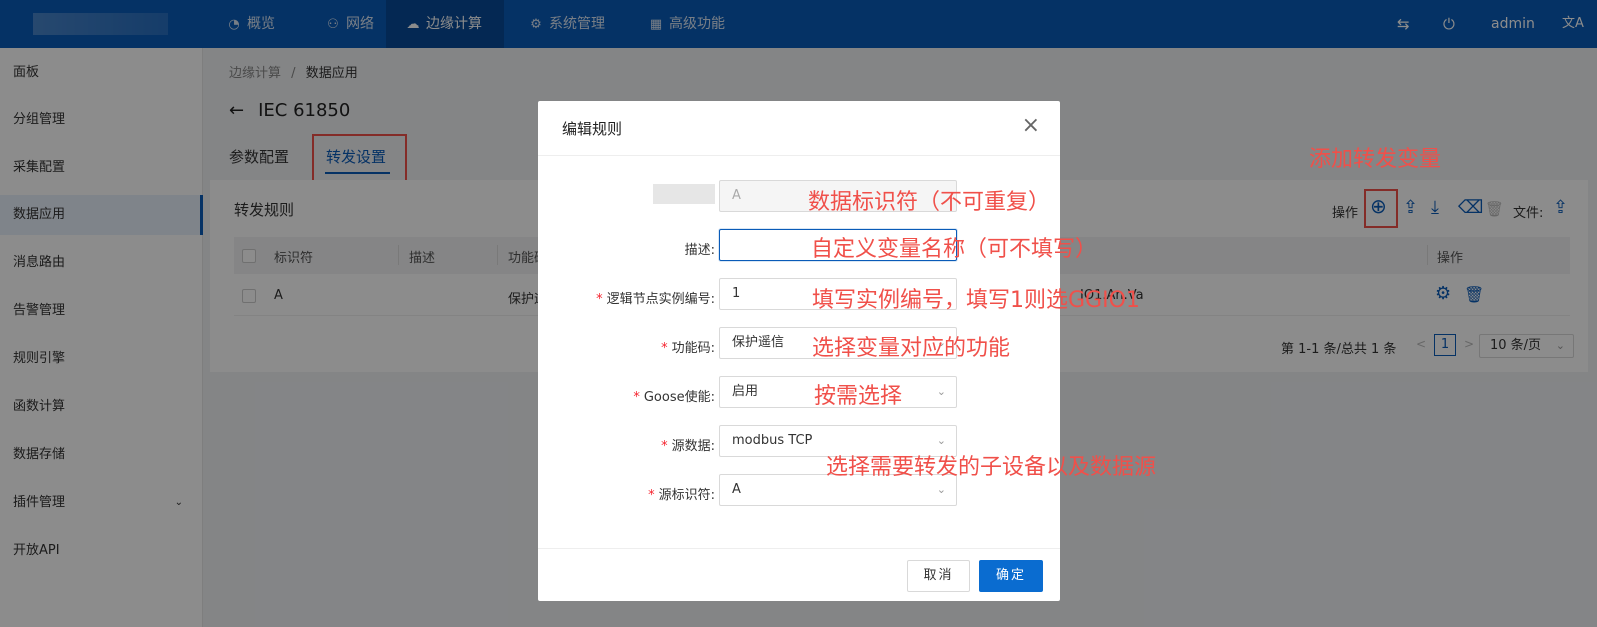 The width and height of the screenshot is (1597, 627). Describe the element at coordinates (991, 467) in the screenshot. I see `annotation-source: 选择需要转发的子设备以及数据源` at that location.